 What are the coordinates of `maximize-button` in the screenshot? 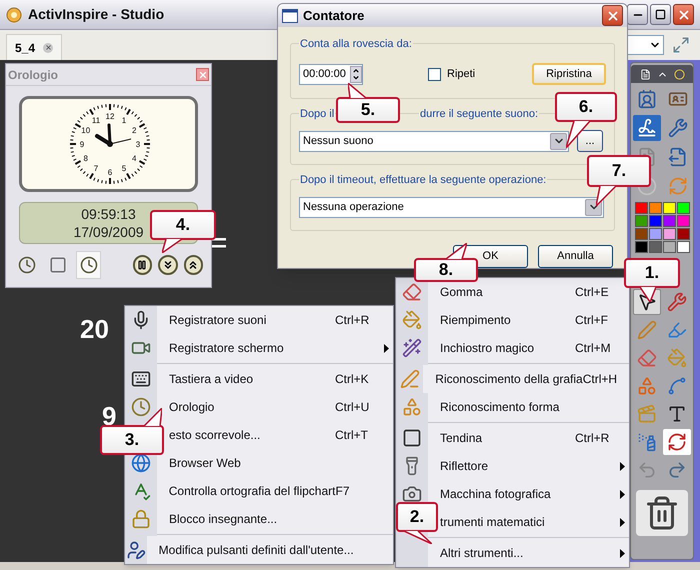 It's located at (660, 14).